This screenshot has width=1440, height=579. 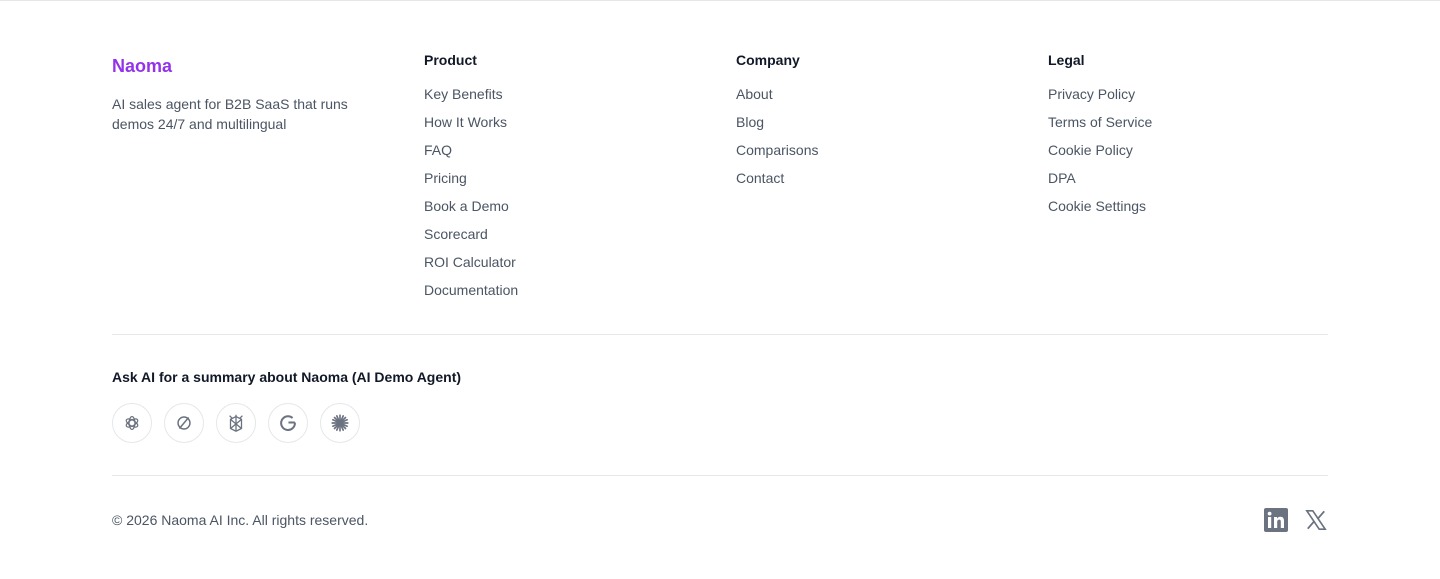 What do you see at coordinates (754, 94) in the screenshot?
I see `link-about: About` at bounding box center [754, 94].